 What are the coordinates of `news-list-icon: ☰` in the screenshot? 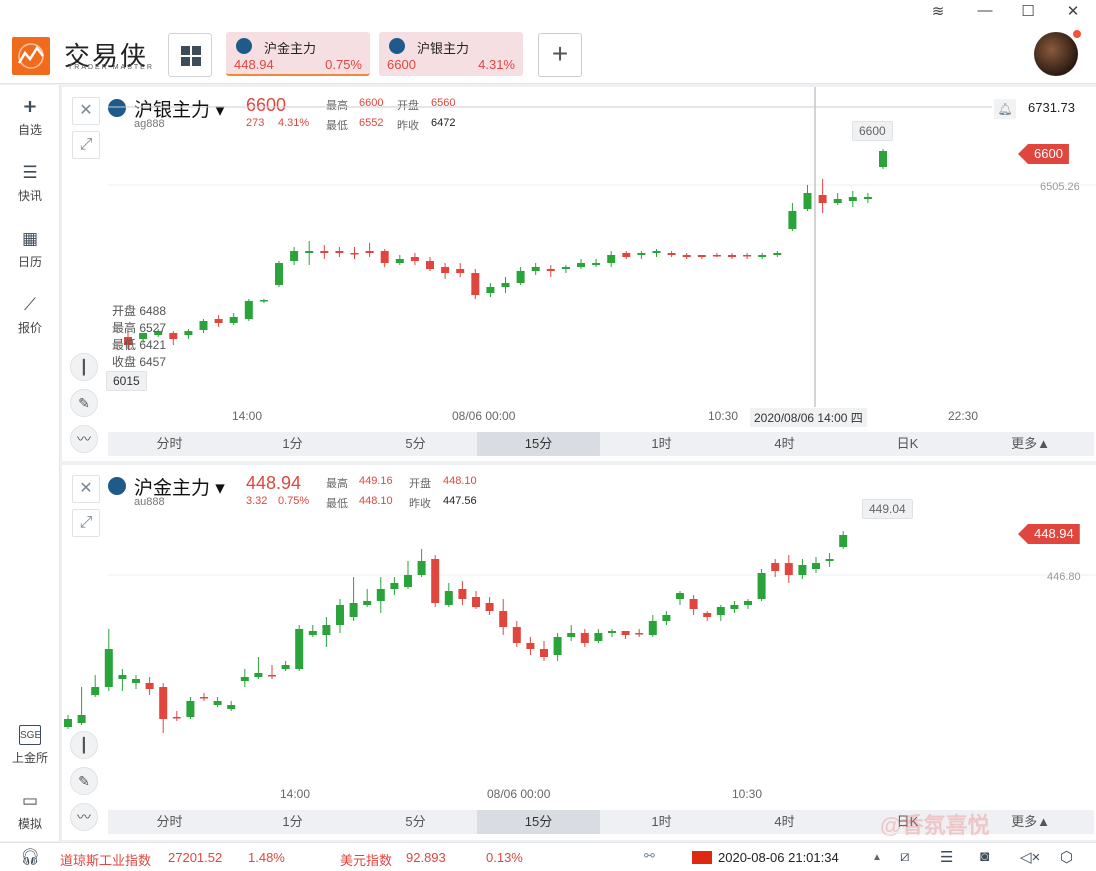 It's located at (30, 172).